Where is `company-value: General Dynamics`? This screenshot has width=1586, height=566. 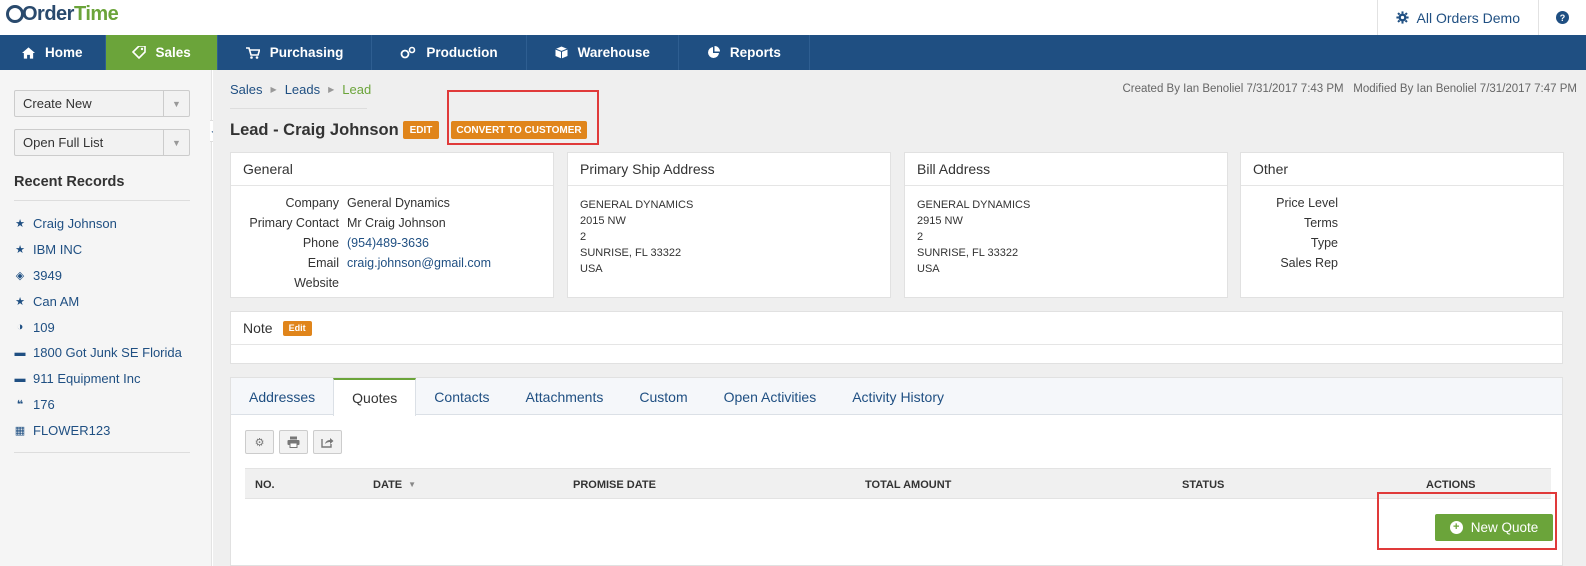 company-value: General Dynamics is located at coordinates (398, 203).